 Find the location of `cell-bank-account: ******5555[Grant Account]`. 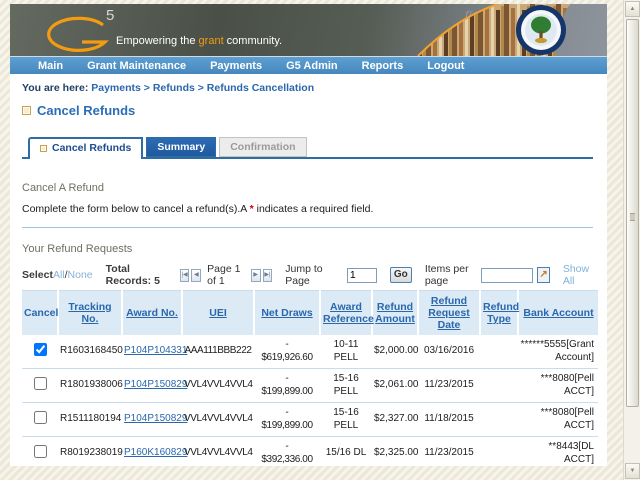

cell-bank-account: ******5555[Grant Account] is located at coordinates (557, 351).